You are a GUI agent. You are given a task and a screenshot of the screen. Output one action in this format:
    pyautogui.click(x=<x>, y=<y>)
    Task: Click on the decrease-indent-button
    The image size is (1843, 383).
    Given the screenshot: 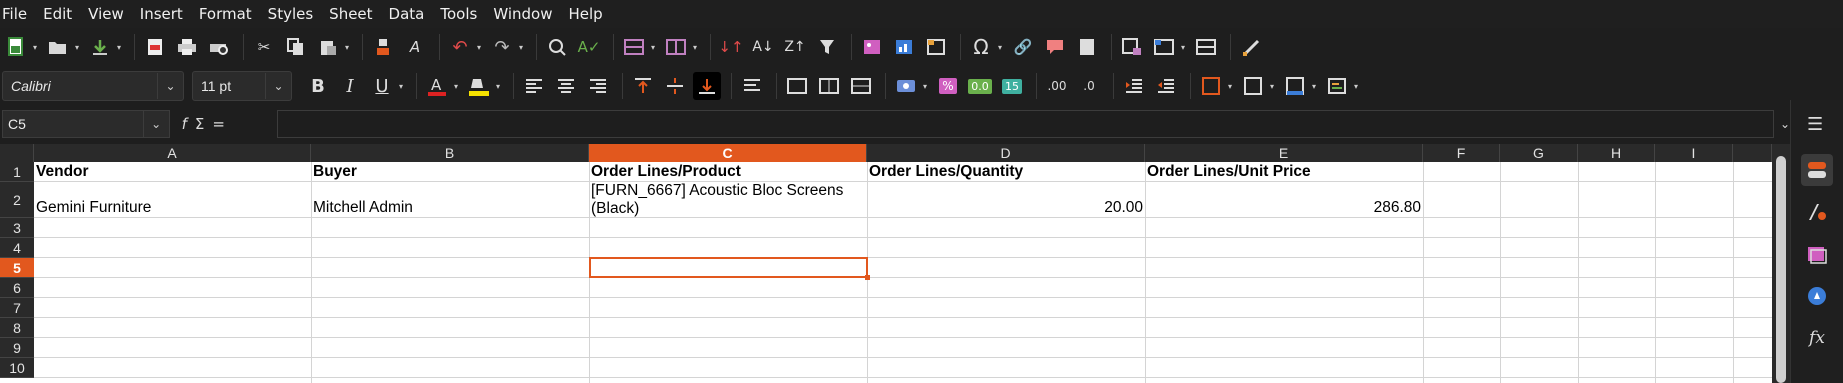 What is the action you would take?
    pyautogui.click(x=1166, y=86)
    